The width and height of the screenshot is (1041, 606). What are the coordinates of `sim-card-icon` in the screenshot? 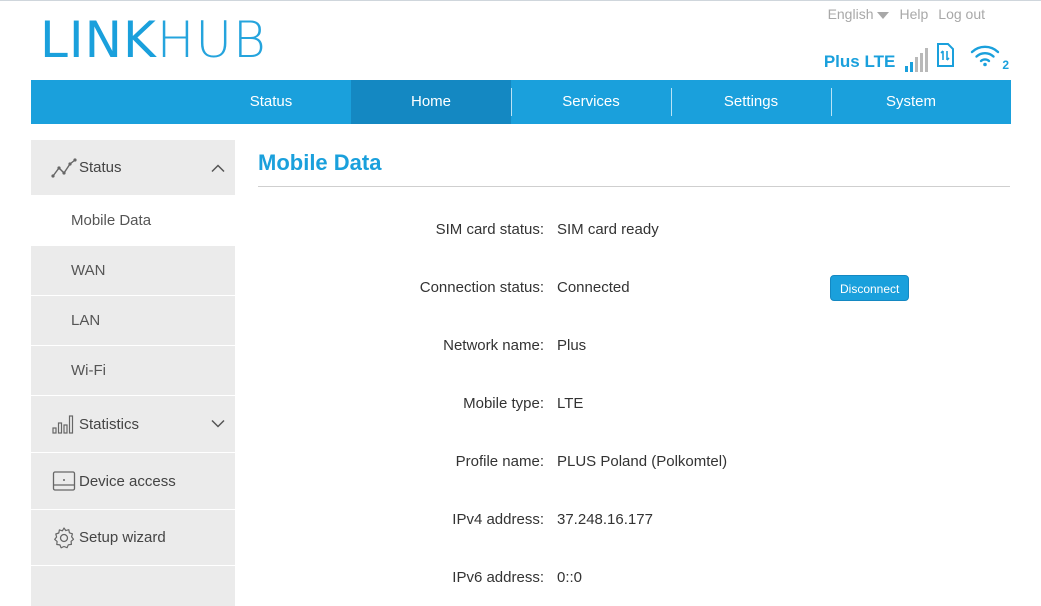 It's located at (945, 57).